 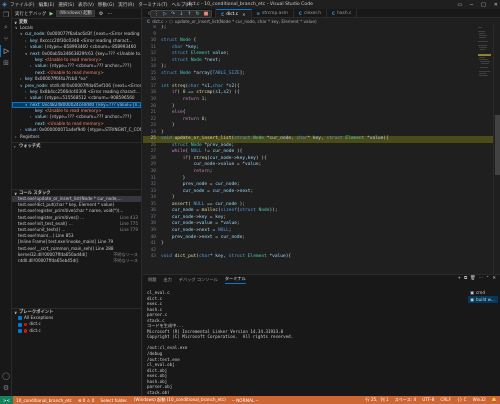 I want to click on debug-config-select: (Windows) 起動, so click(x=75, y=13).